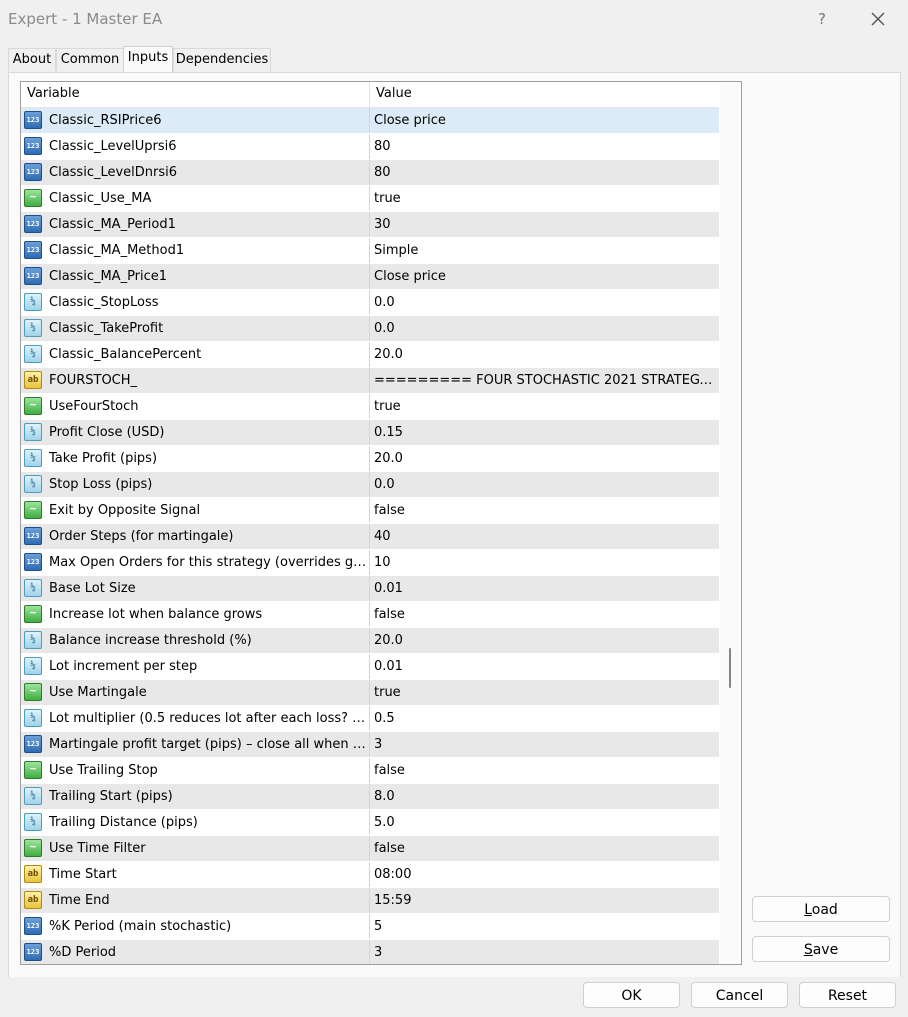 This screenshot has width=908, height=1017. Describe the element at coordinates (544, 796) in the screenshot. I see `value-cell: 8.0` at that location.